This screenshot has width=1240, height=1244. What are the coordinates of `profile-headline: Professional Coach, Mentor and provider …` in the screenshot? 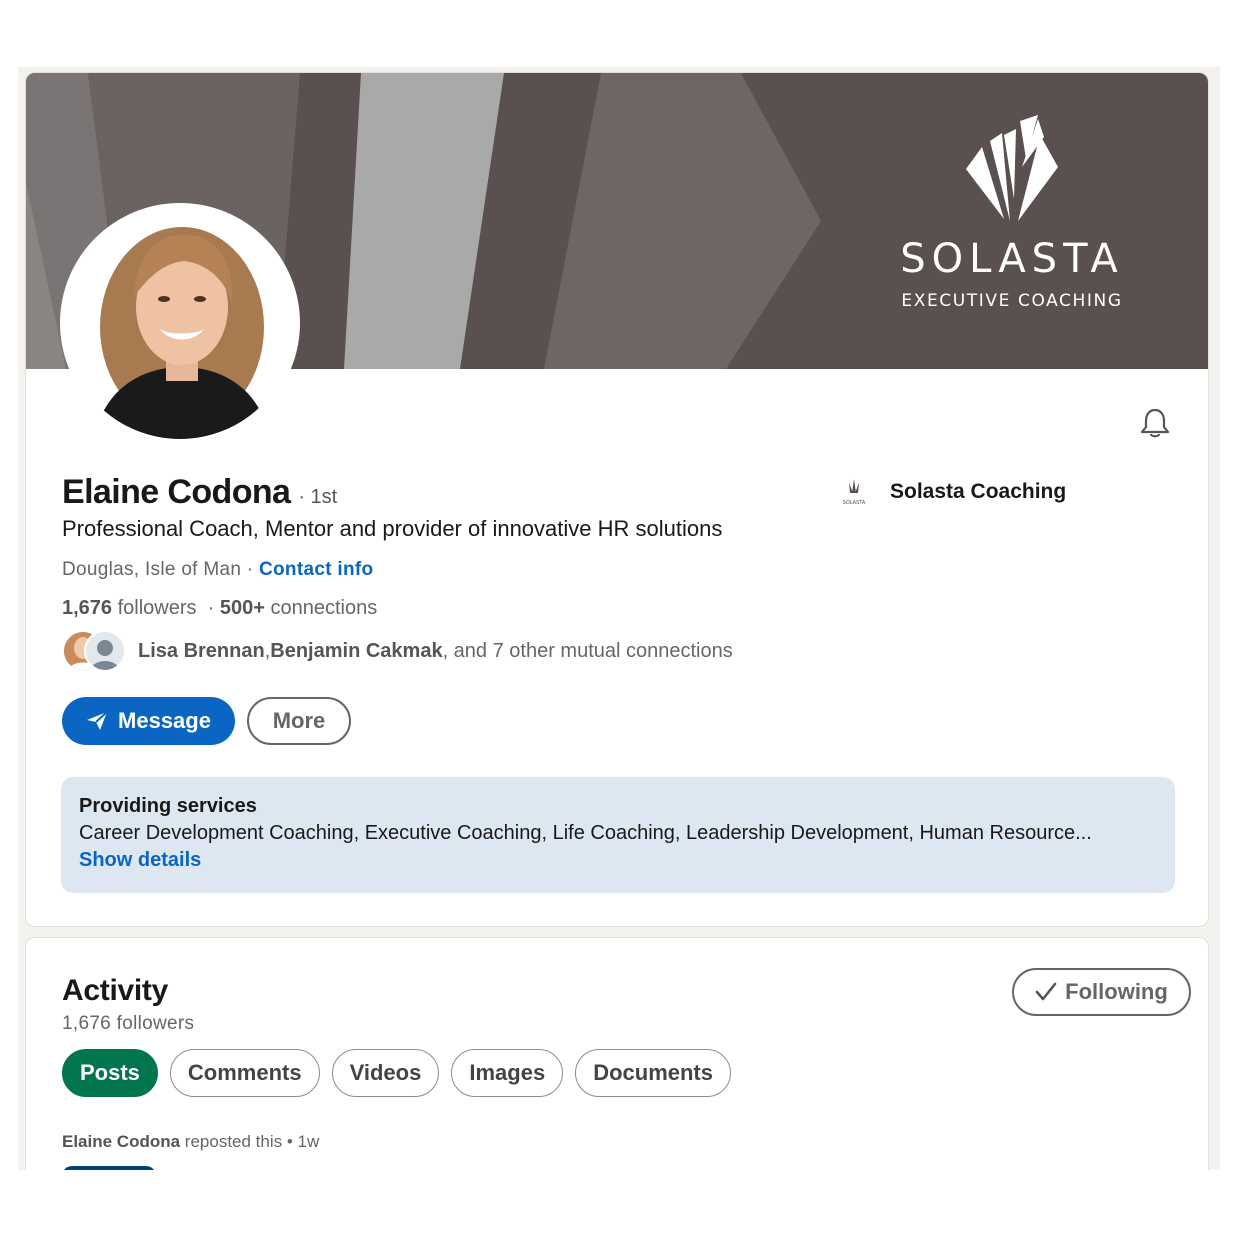 It's located at (392, 528).